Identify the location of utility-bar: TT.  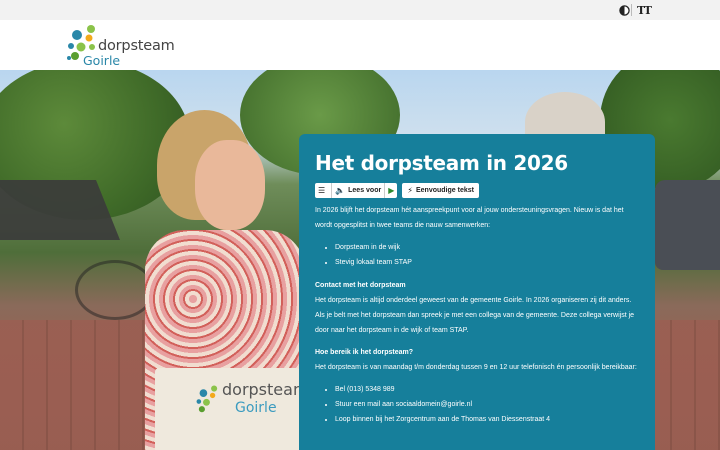
(360, 10).